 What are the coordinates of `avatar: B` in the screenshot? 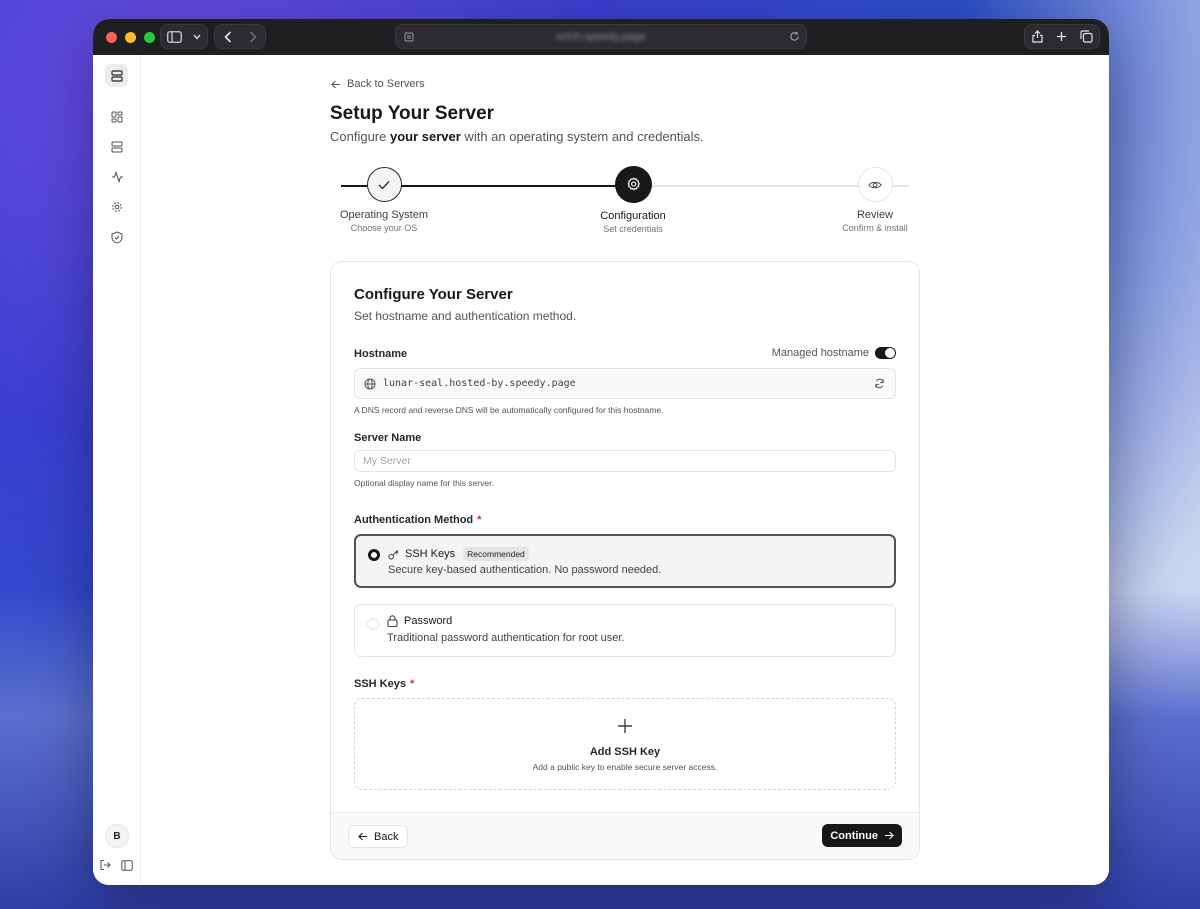 It's located at (117, 836).